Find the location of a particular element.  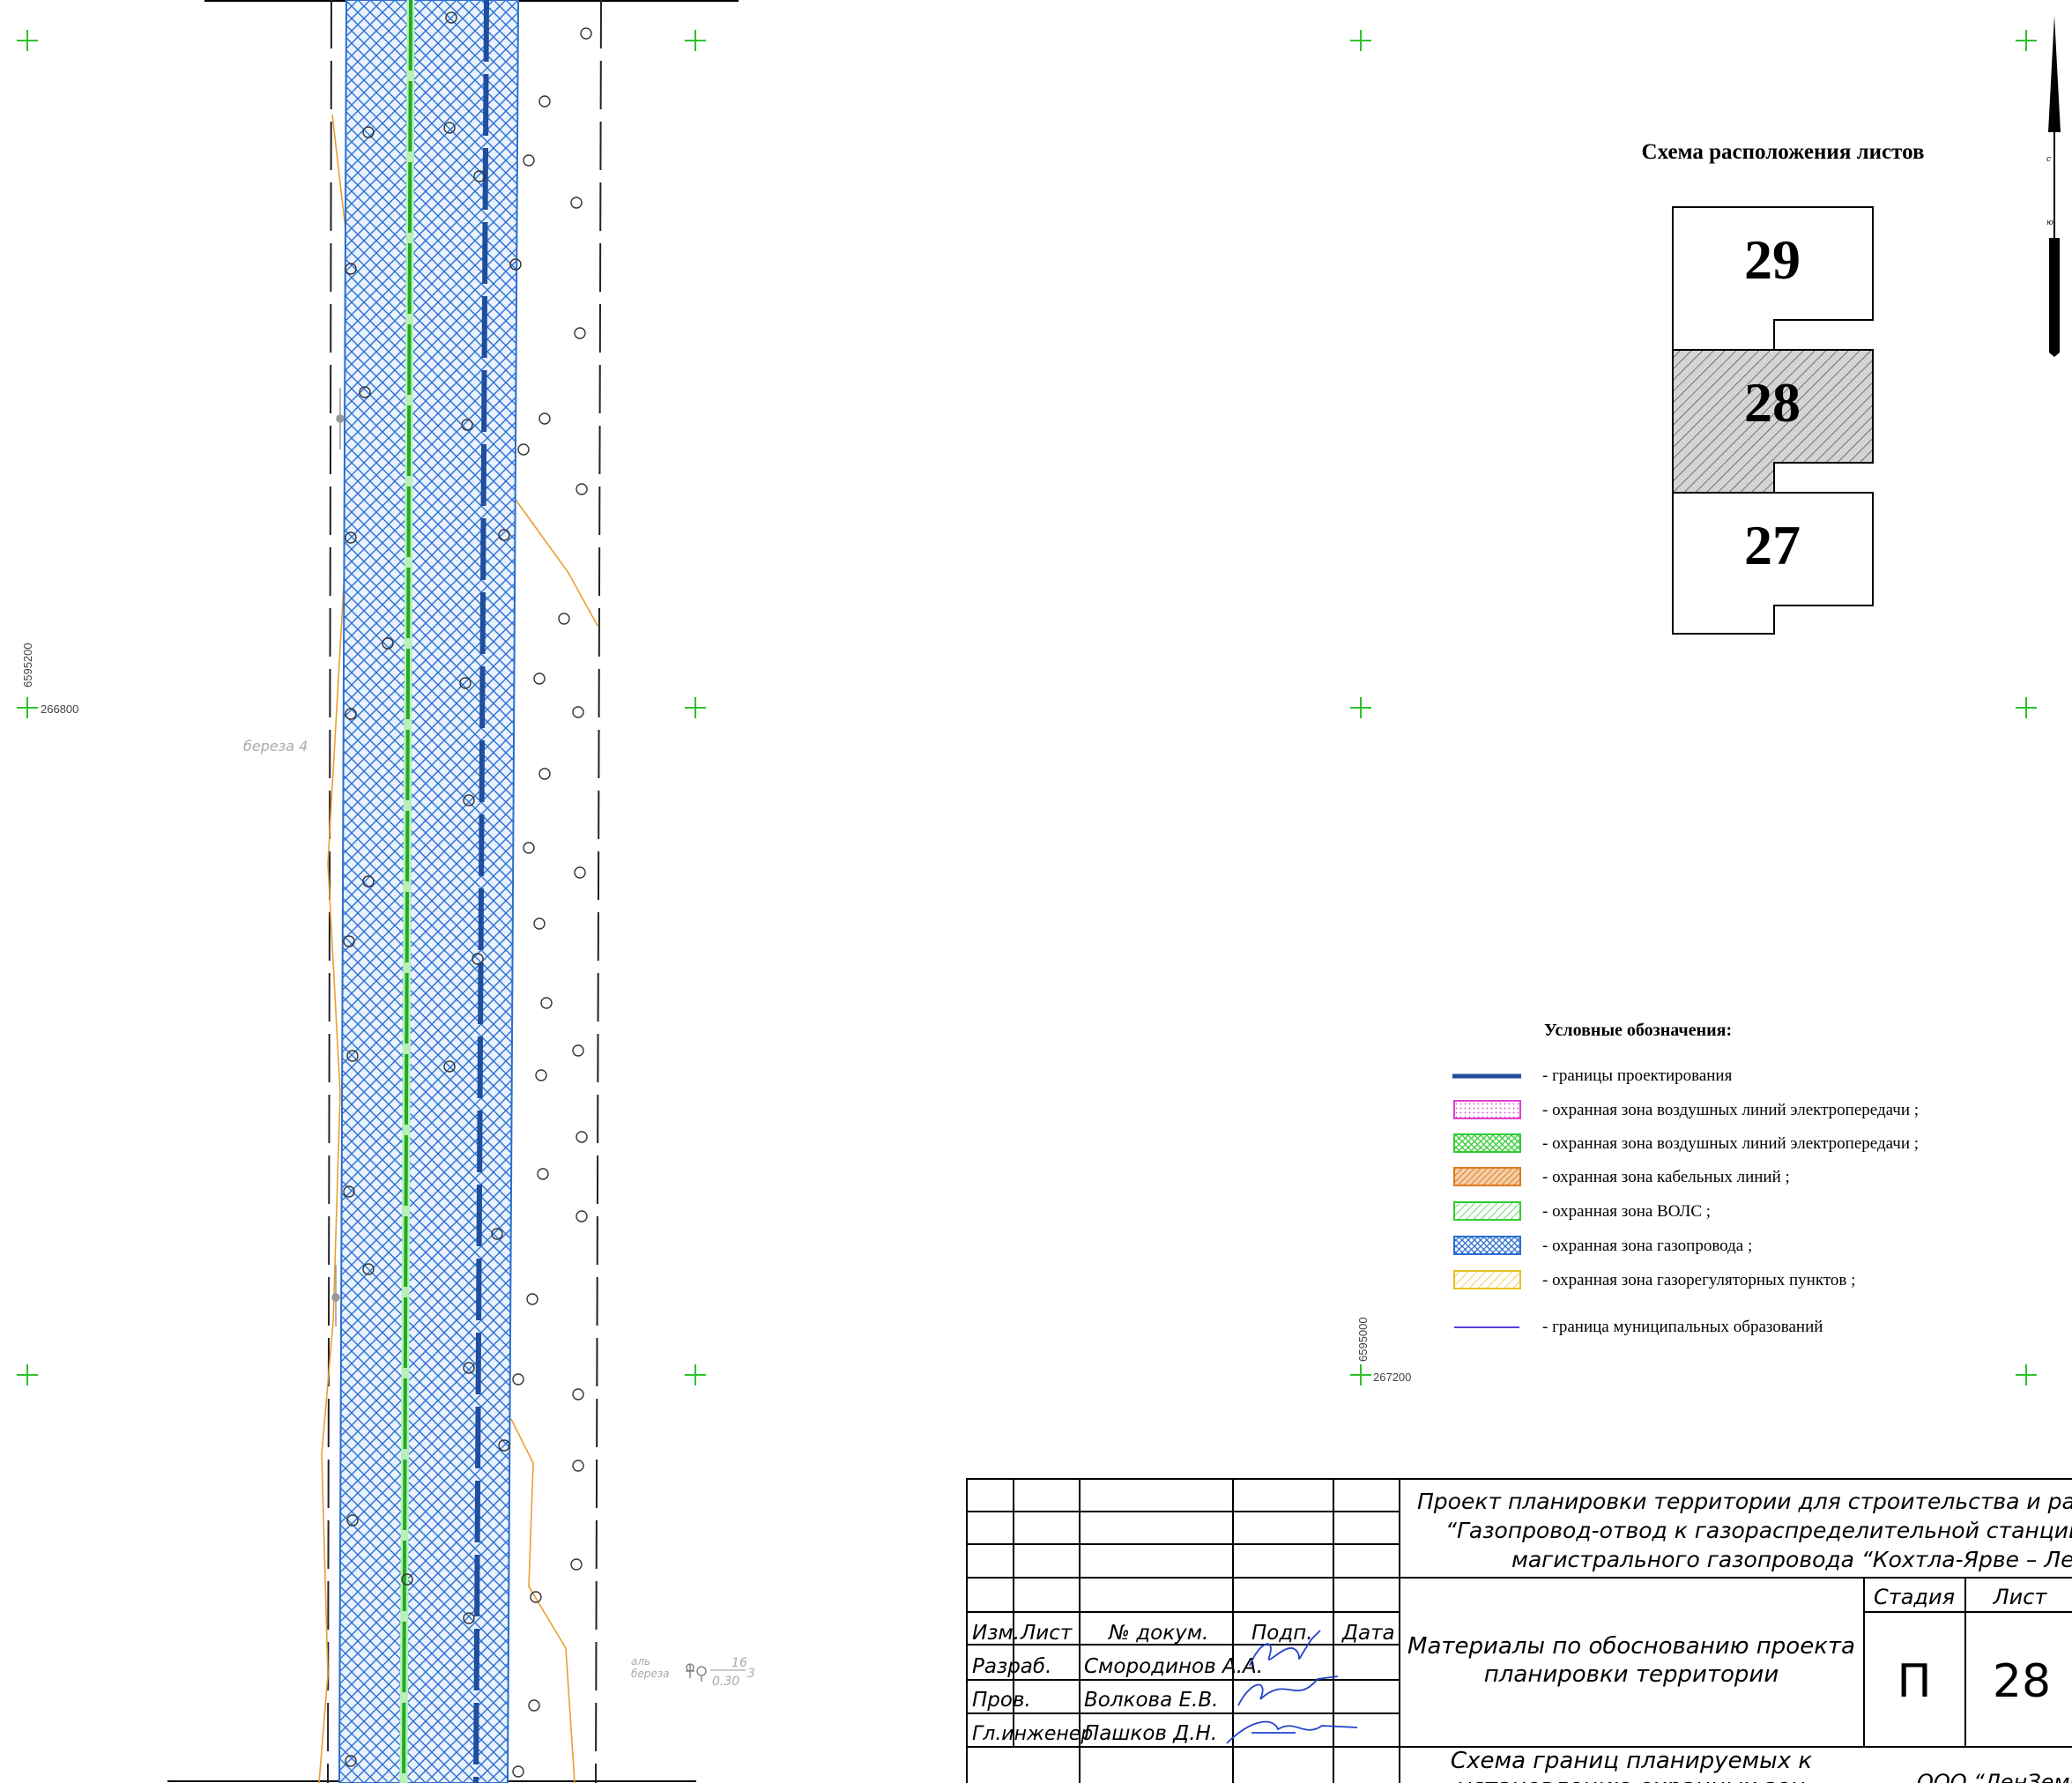

tree-annotation-right: аль береза 16 0.30 3 is located at coordinates (693, 1672).